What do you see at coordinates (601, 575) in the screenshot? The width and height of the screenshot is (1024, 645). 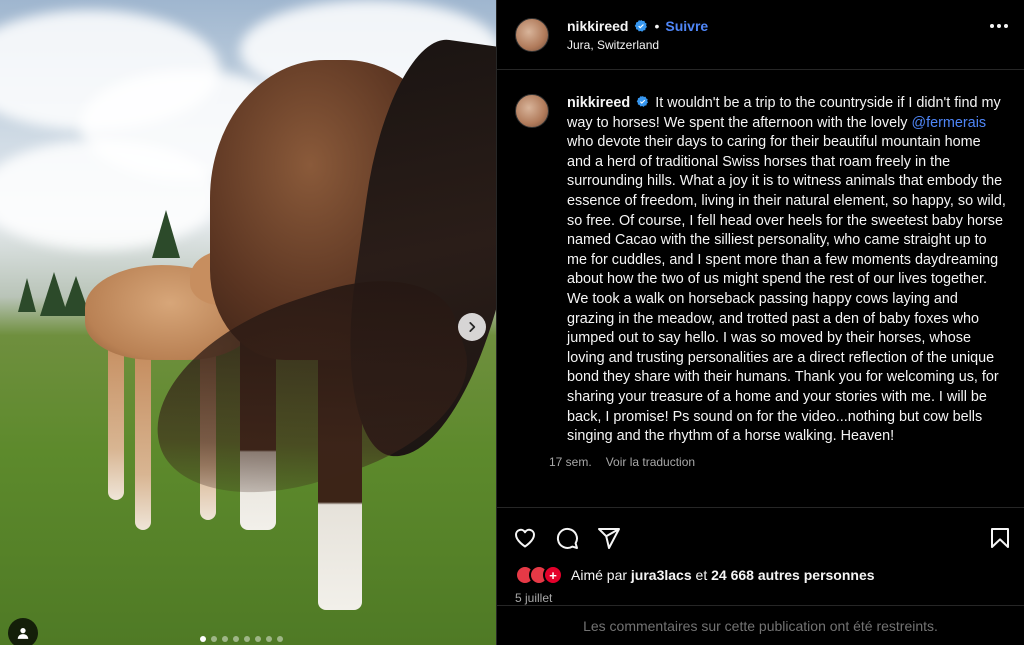 I see `likes-prefix: Aimé par` at bounding box center [601, 575].